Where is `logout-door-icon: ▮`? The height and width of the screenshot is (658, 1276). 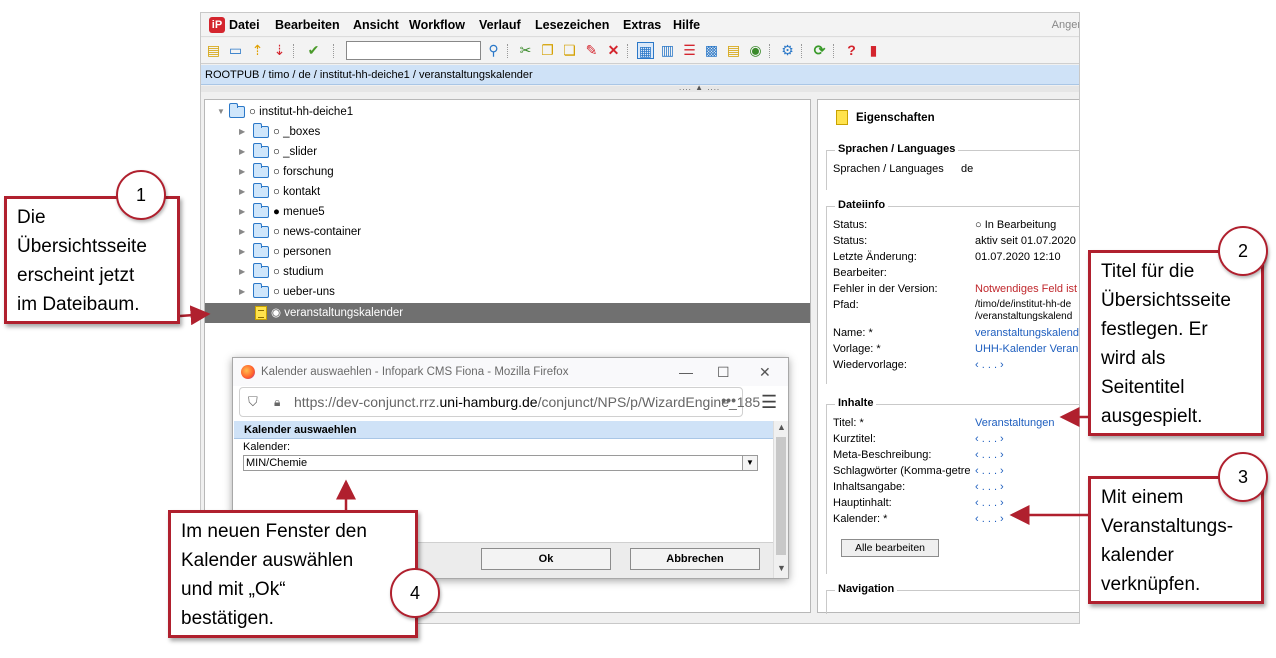 logout-door-icon: ▮ is located at coordinates (873, 50).